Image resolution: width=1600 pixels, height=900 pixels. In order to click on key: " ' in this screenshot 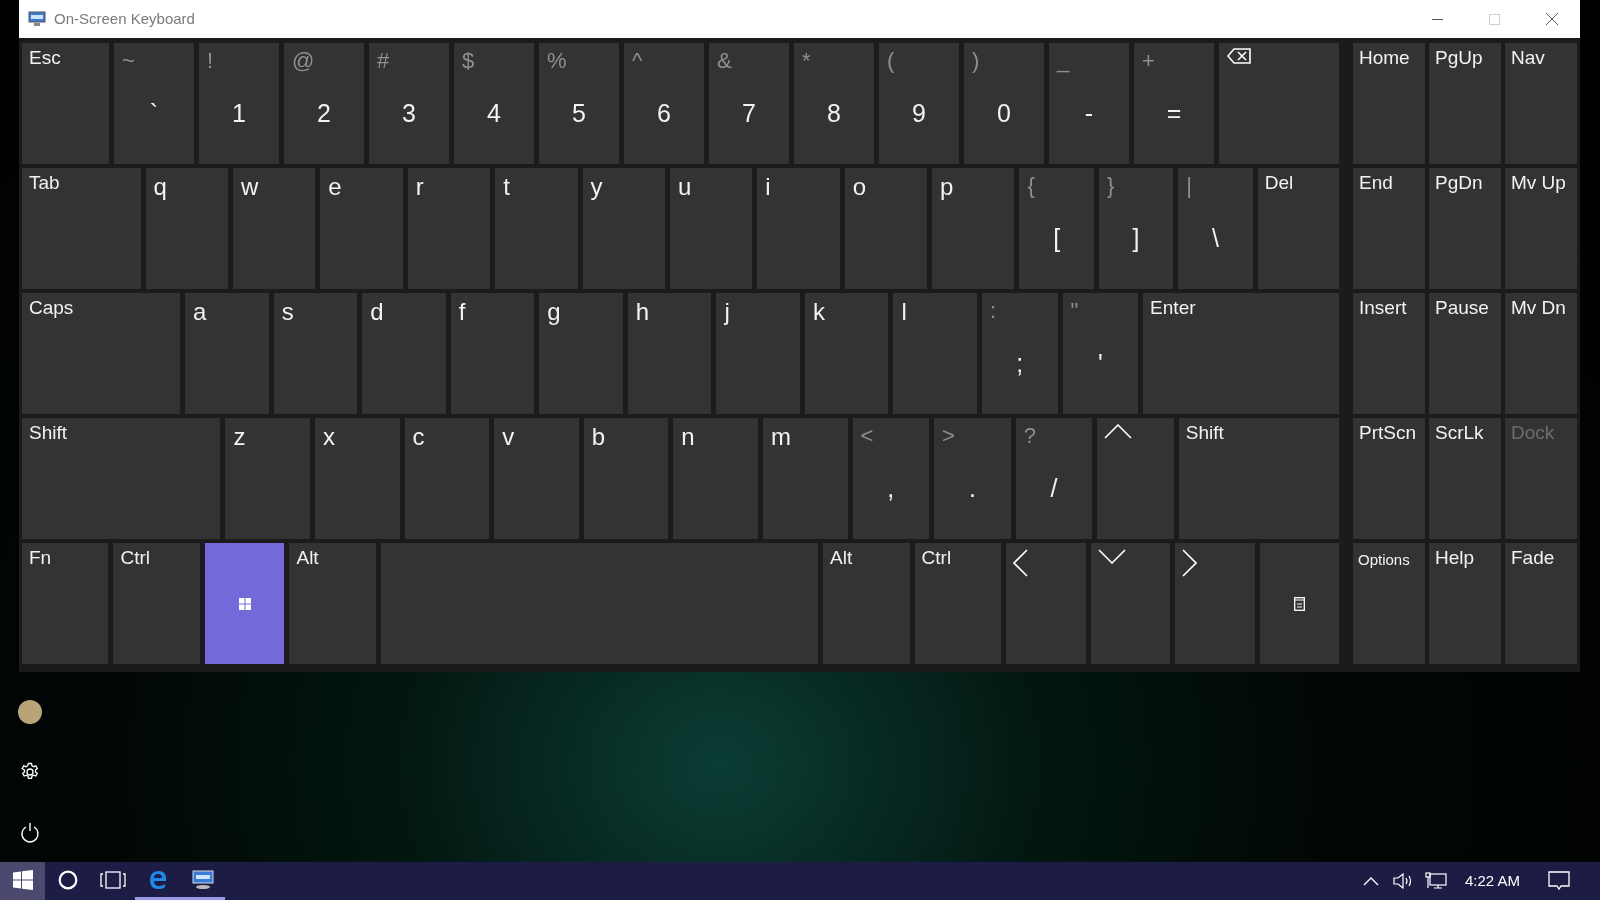, I will do `click(1100, 353)`.